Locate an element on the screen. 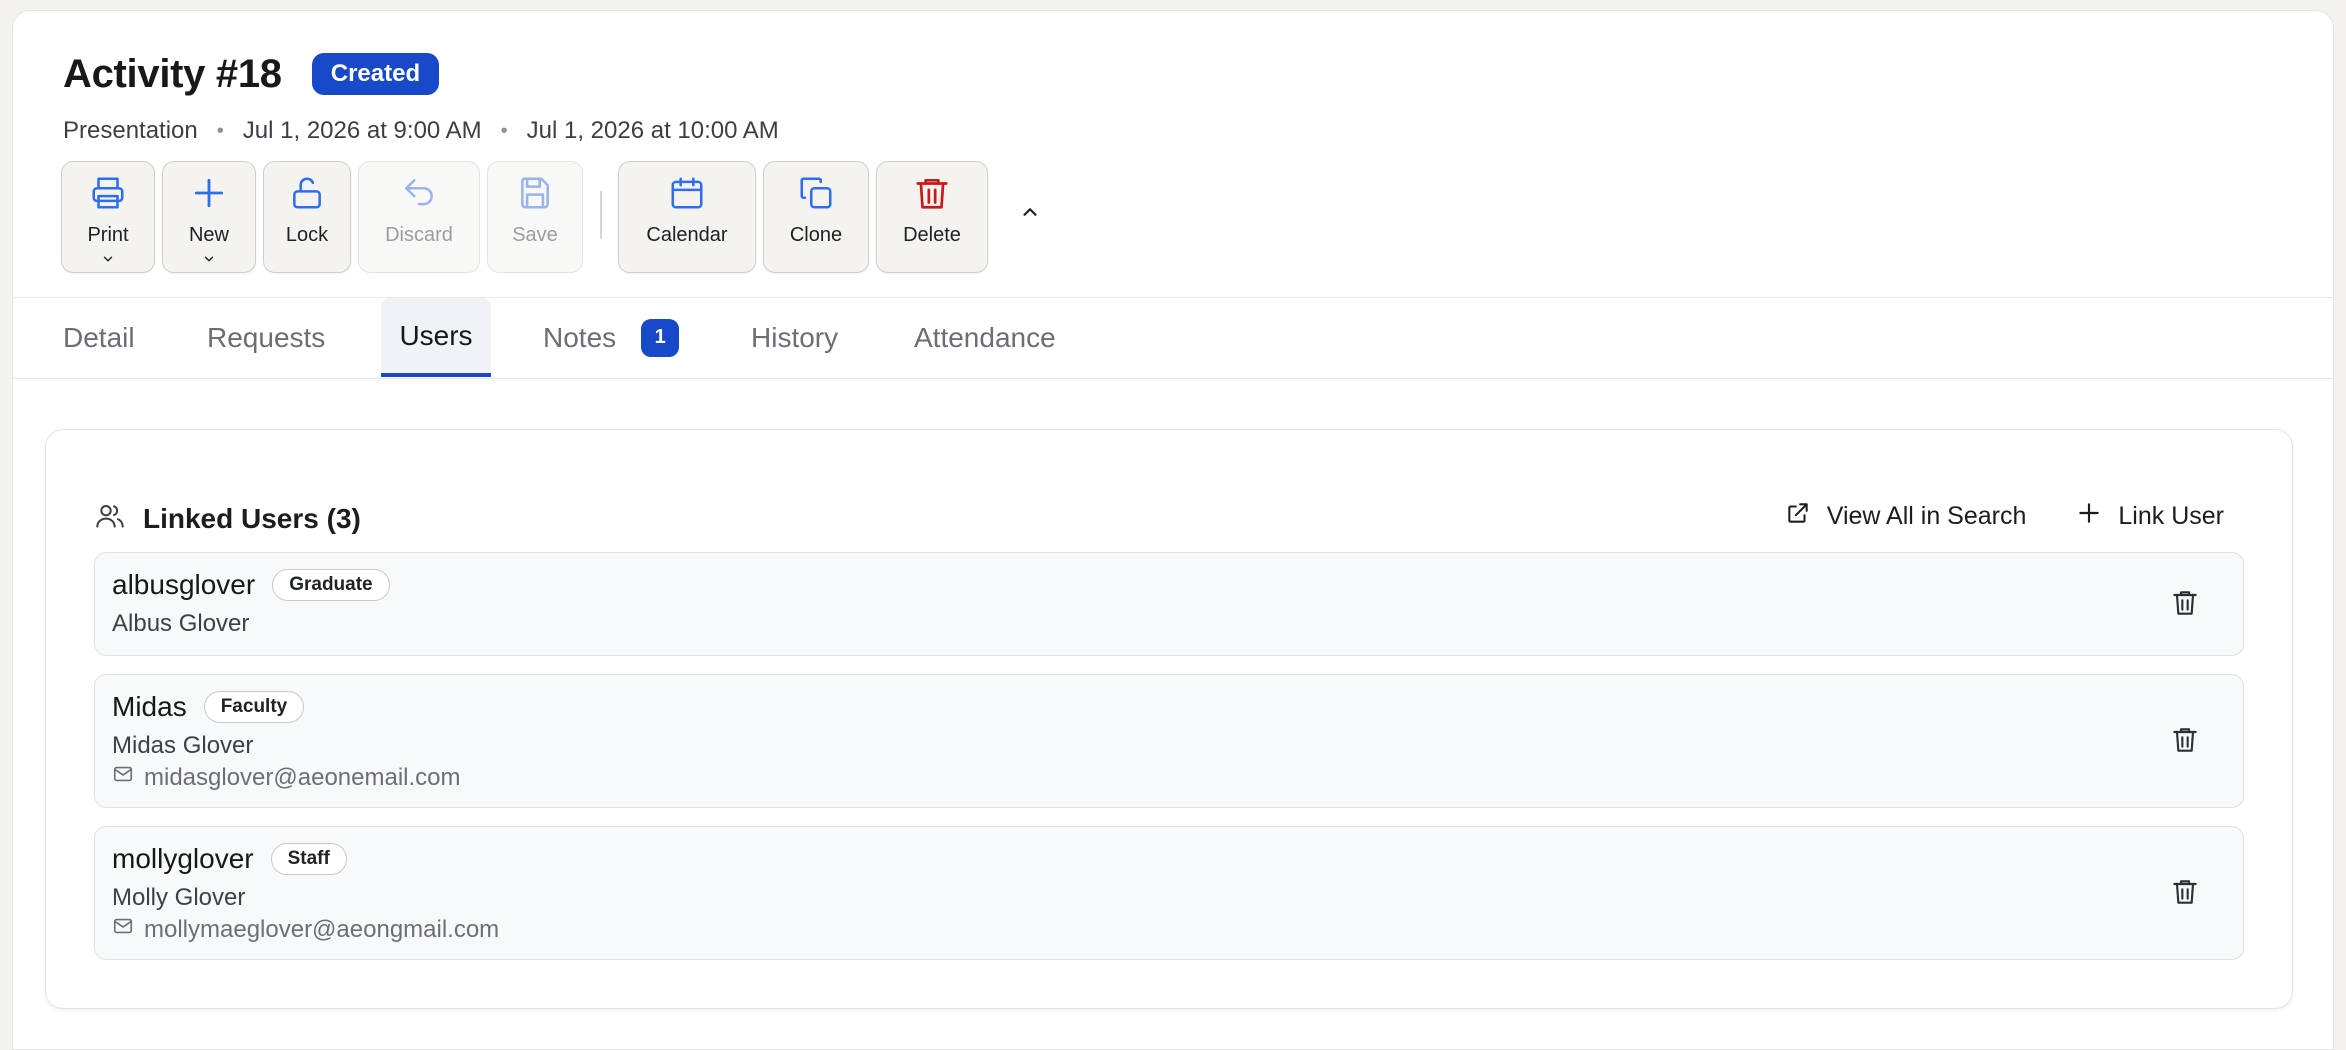 This screenshot has width=2346, height=1050. delete-button: Delete is located at coordinates (932, 217).